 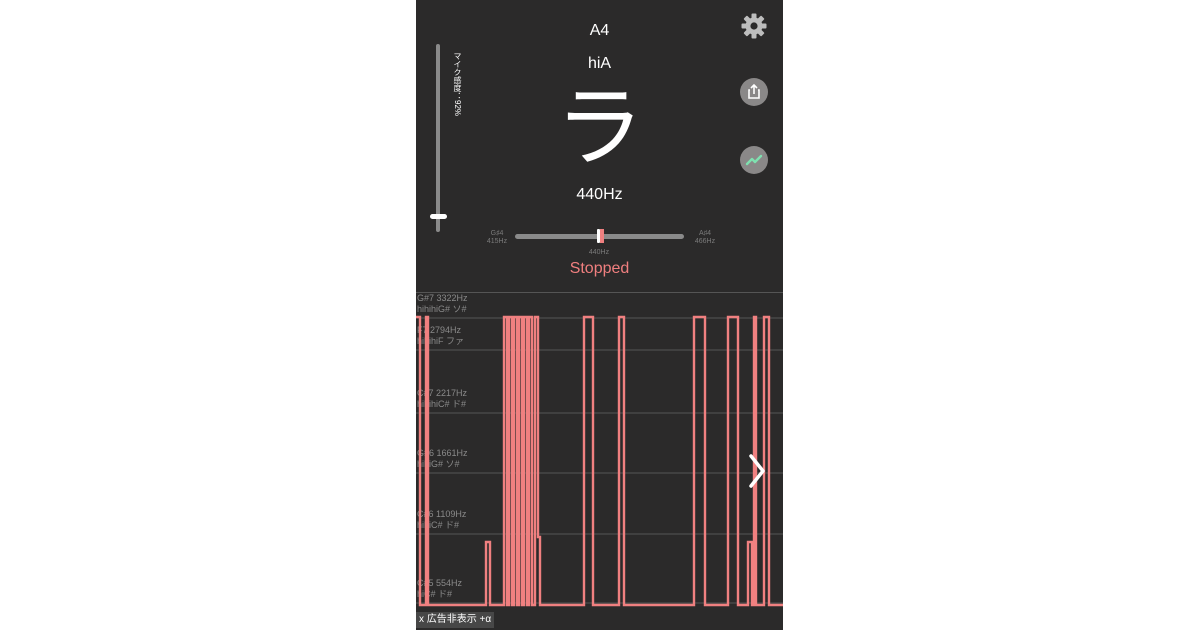 What do you see at coordinates (599, 252) in the screenshot?
I see `center-freq-label: 440Hz` at bounding box center [599, 252].